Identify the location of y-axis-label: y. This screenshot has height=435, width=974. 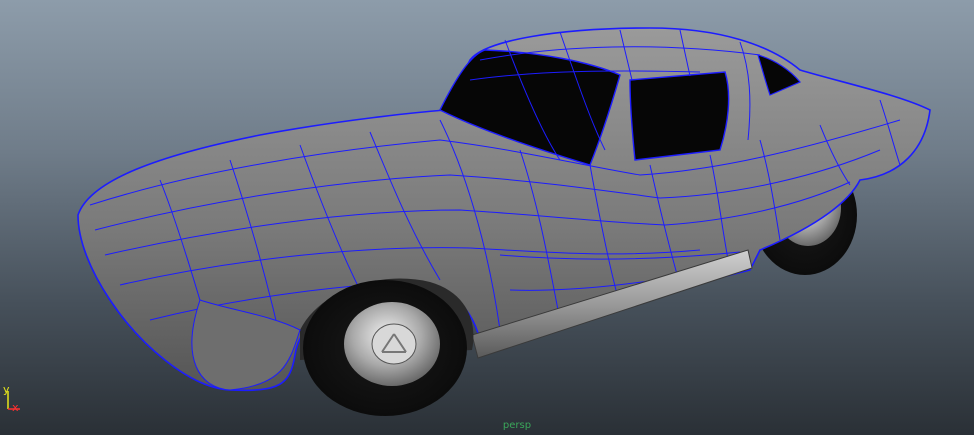
(6, 389).